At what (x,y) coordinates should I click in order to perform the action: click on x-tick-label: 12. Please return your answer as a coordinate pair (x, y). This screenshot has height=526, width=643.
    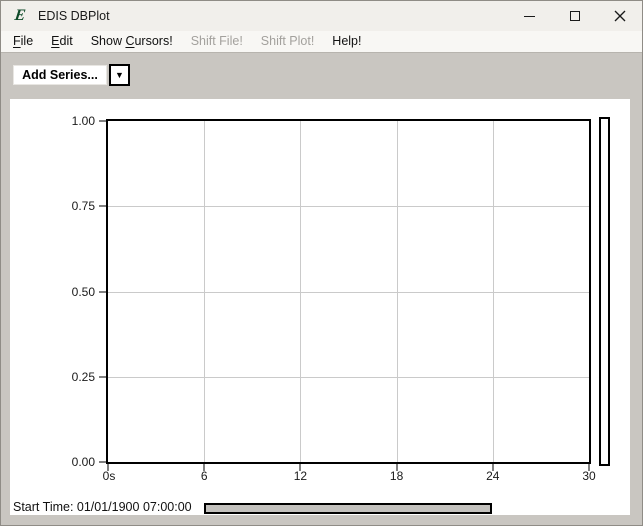
    Looking at the image, I should click on (300, 476).